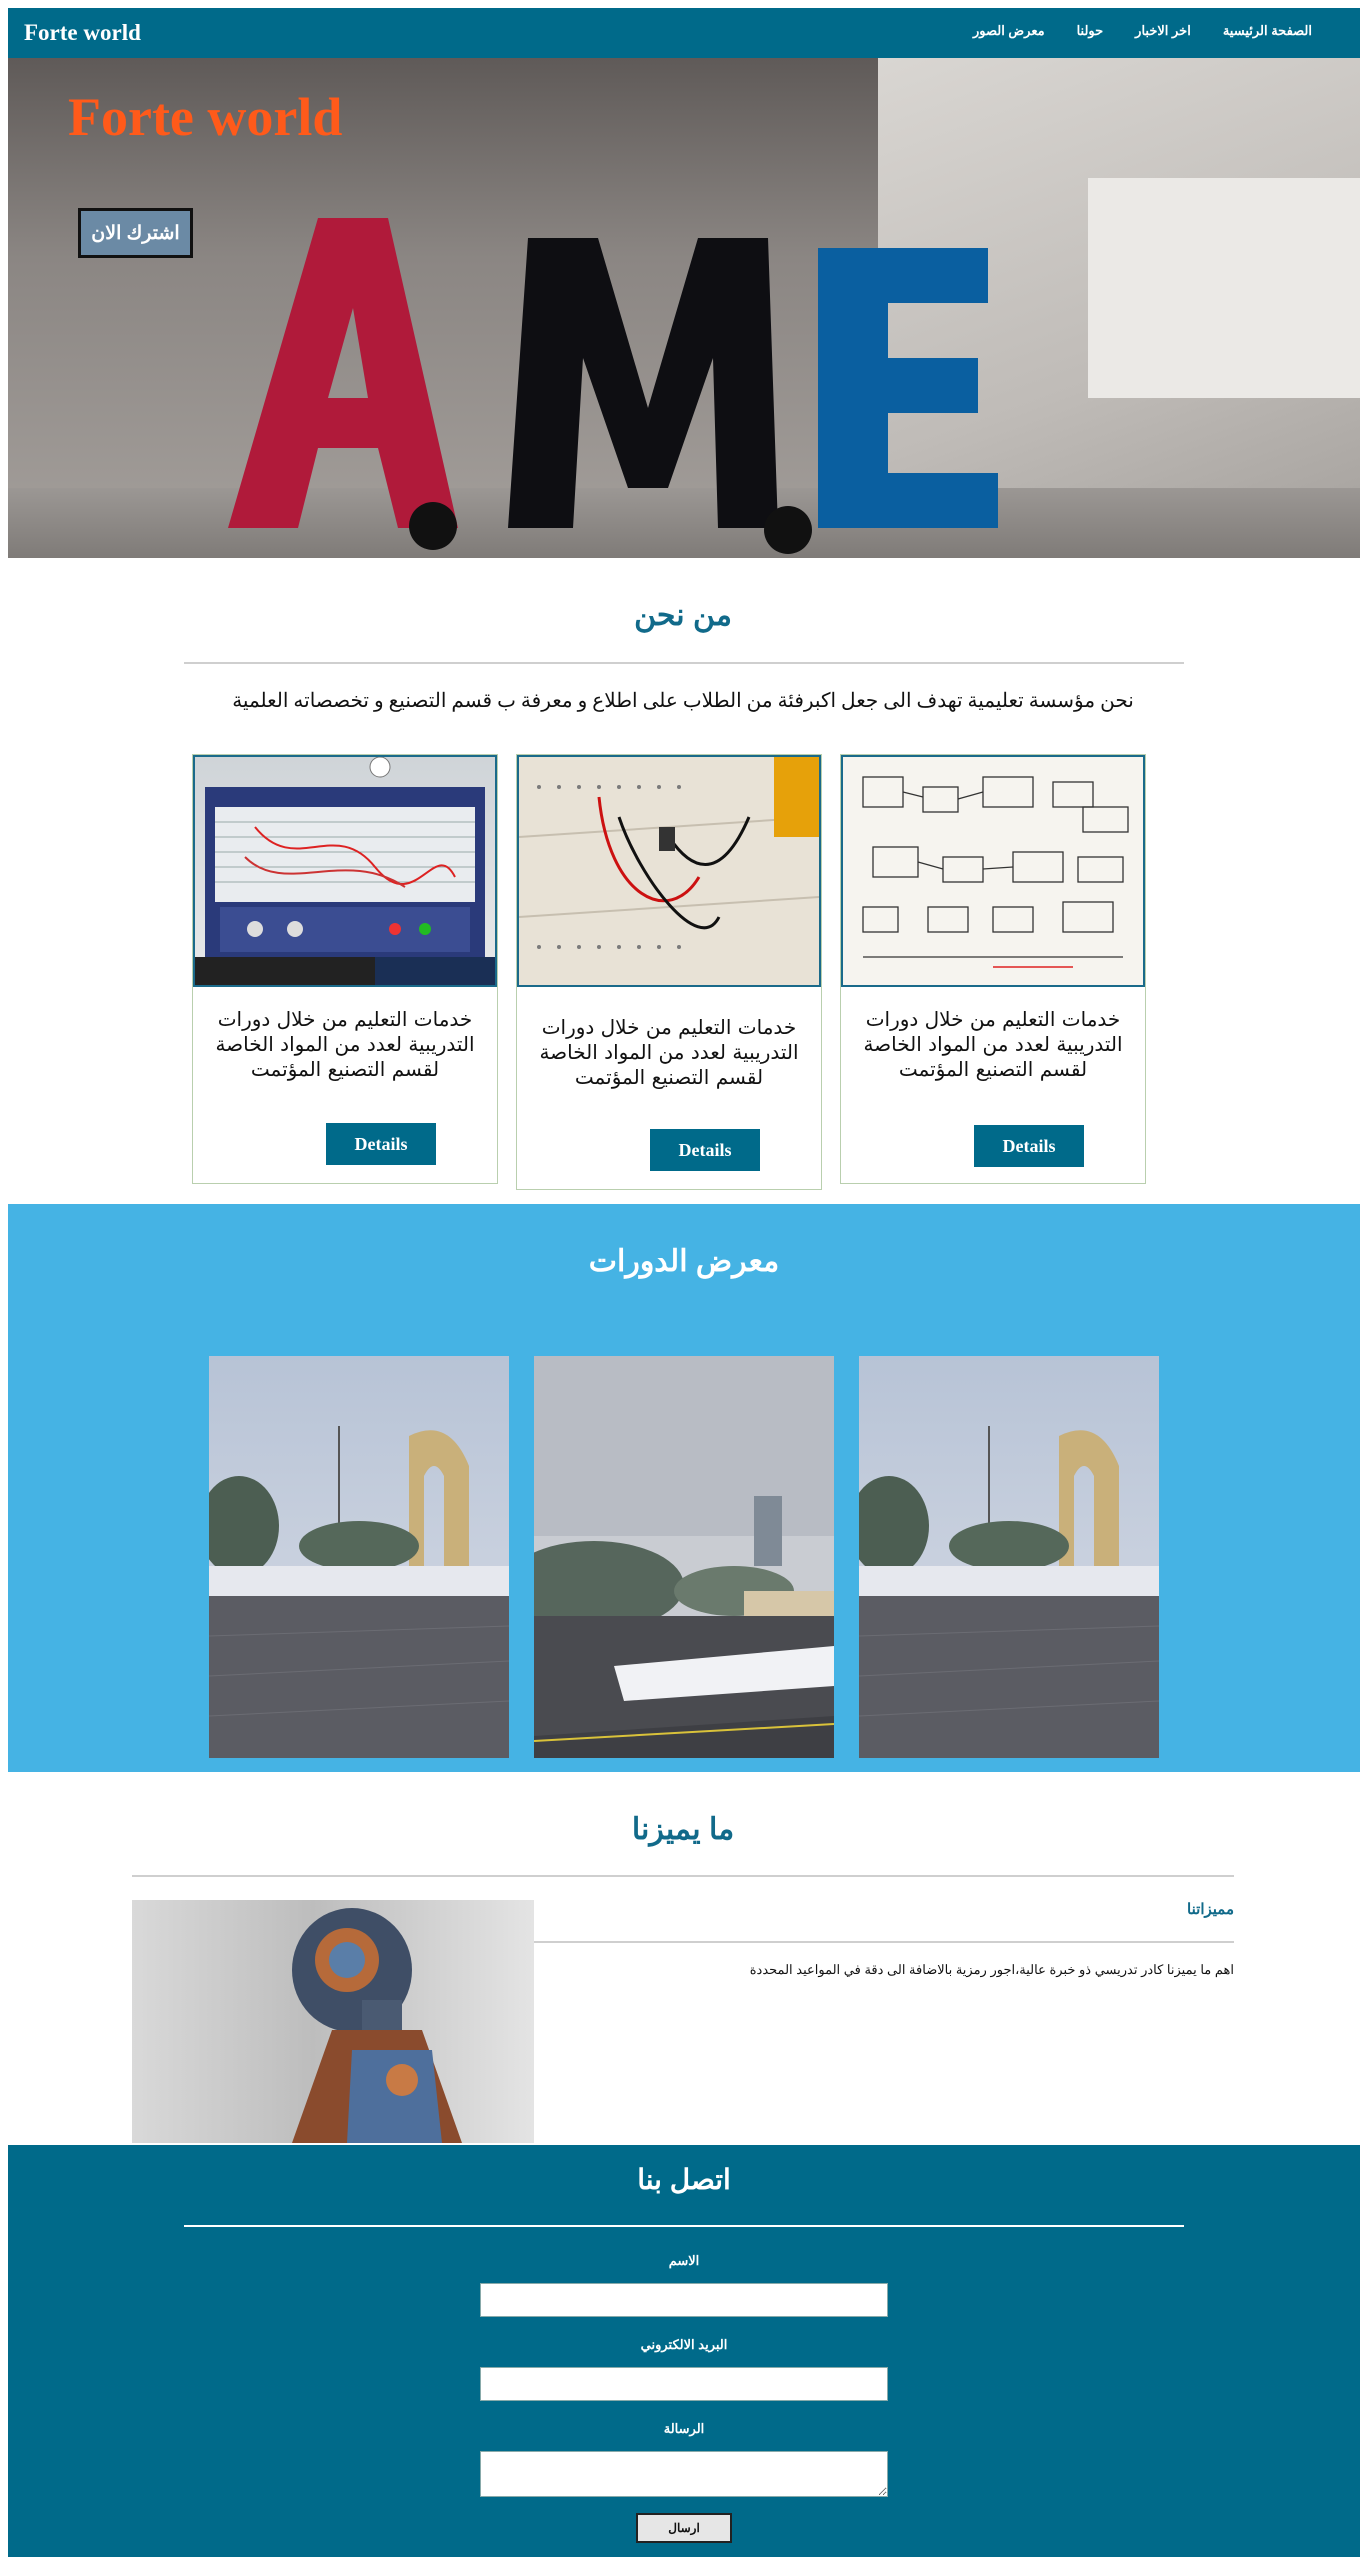 This screenshot has width=1366, height=2564. What do you see at coordinates (684, 2179) in the screenshot?
I see `contact-title: اتصل بنا` at bounding box center [684, 2179].